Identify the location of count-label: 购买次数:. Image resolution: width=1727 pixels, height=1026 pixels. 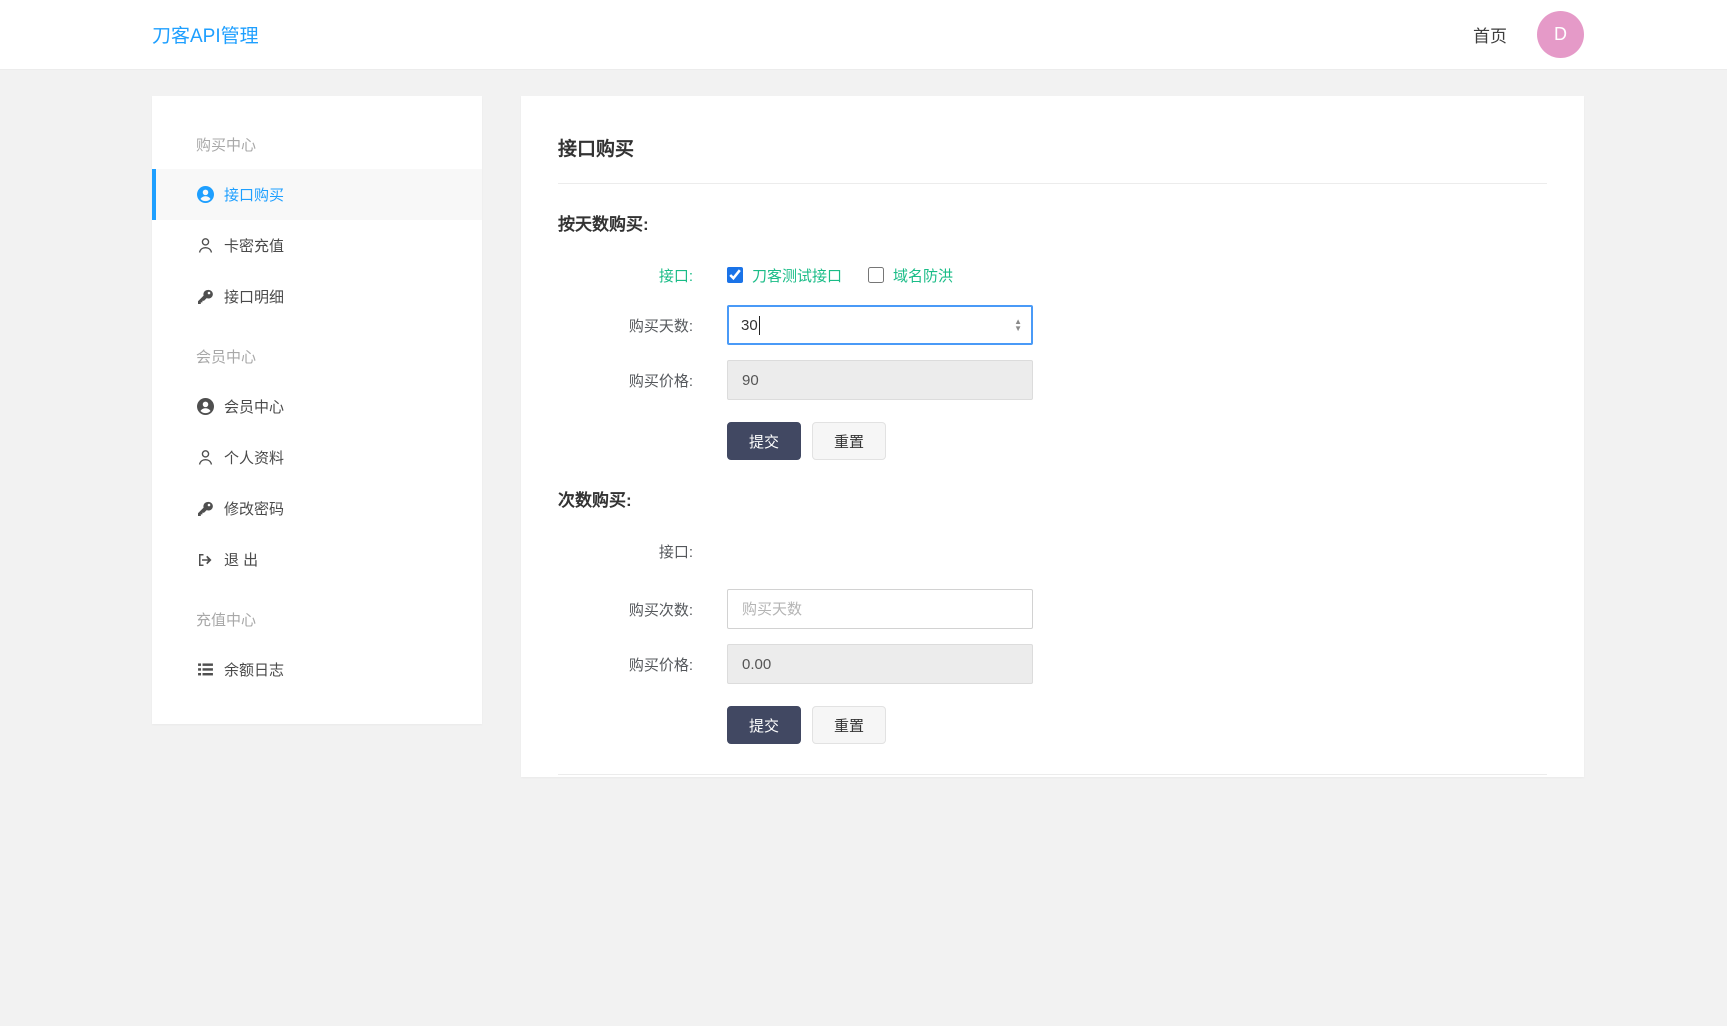
(660, 610).